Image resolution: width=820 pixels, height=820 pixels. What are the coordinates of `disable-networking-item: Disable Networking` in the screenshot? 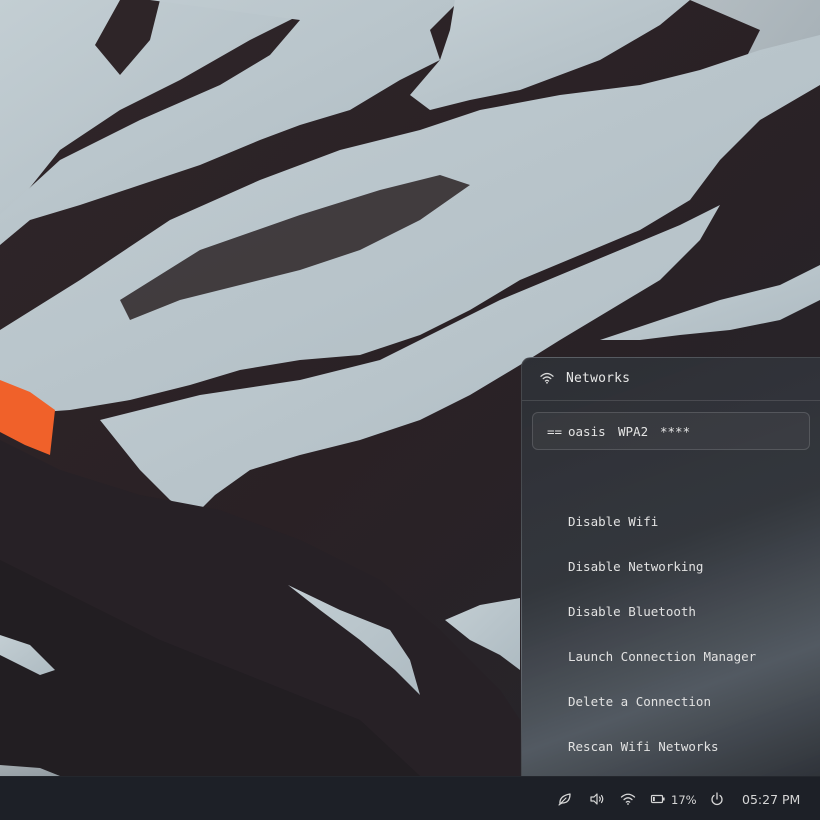 It's located at (635, 566).